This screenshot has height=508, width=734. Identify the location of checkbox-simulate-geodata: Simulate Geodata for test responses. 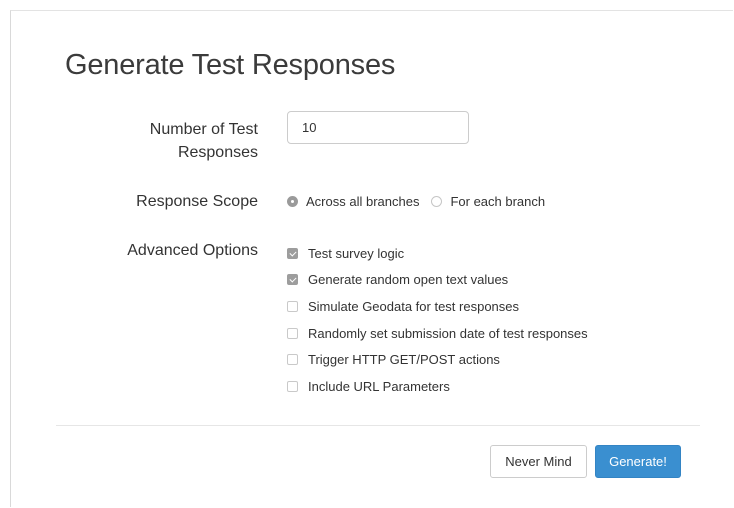
(437, 306).